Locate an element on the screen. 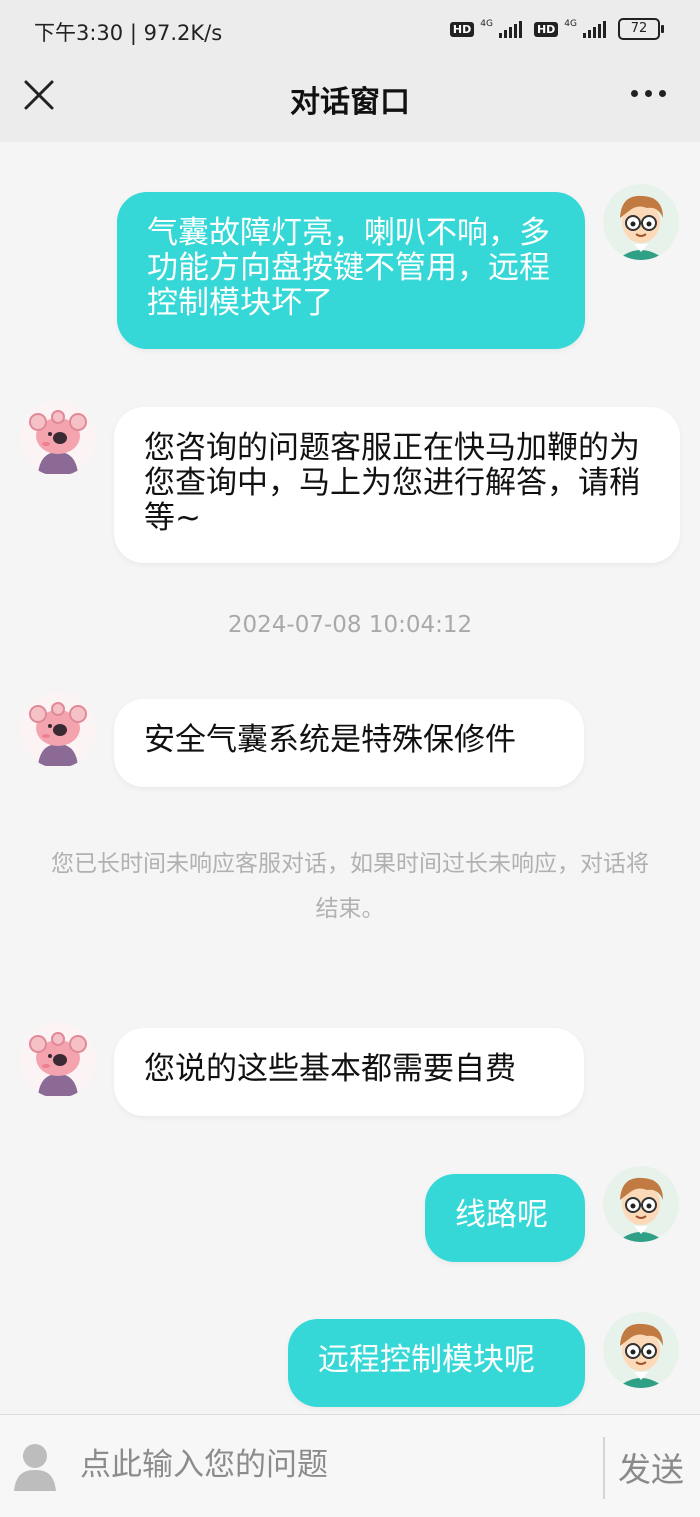 Image resolution: width=700 pixels, height=1517 pixels. page-title: 对话窗口 is located at coordinates (350, 102).